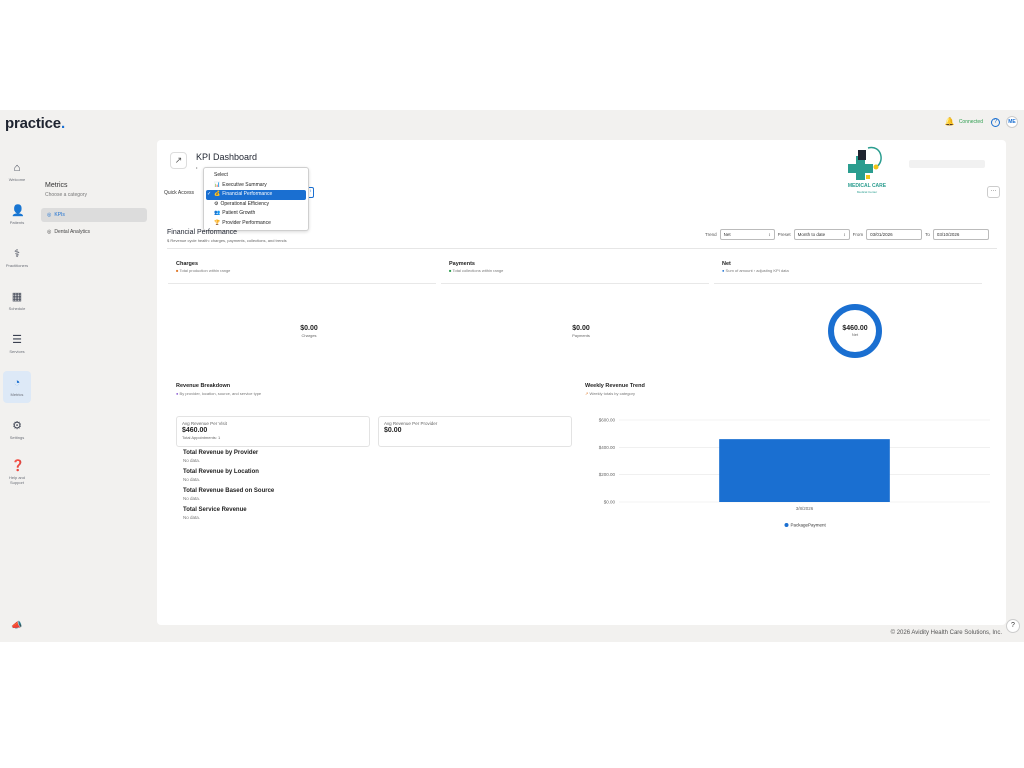  What do you see at coordinates (17, 386) in the screenshot?
I see `nav-item-metrics: ◔ Metrics` at bounding box center [17, 386].